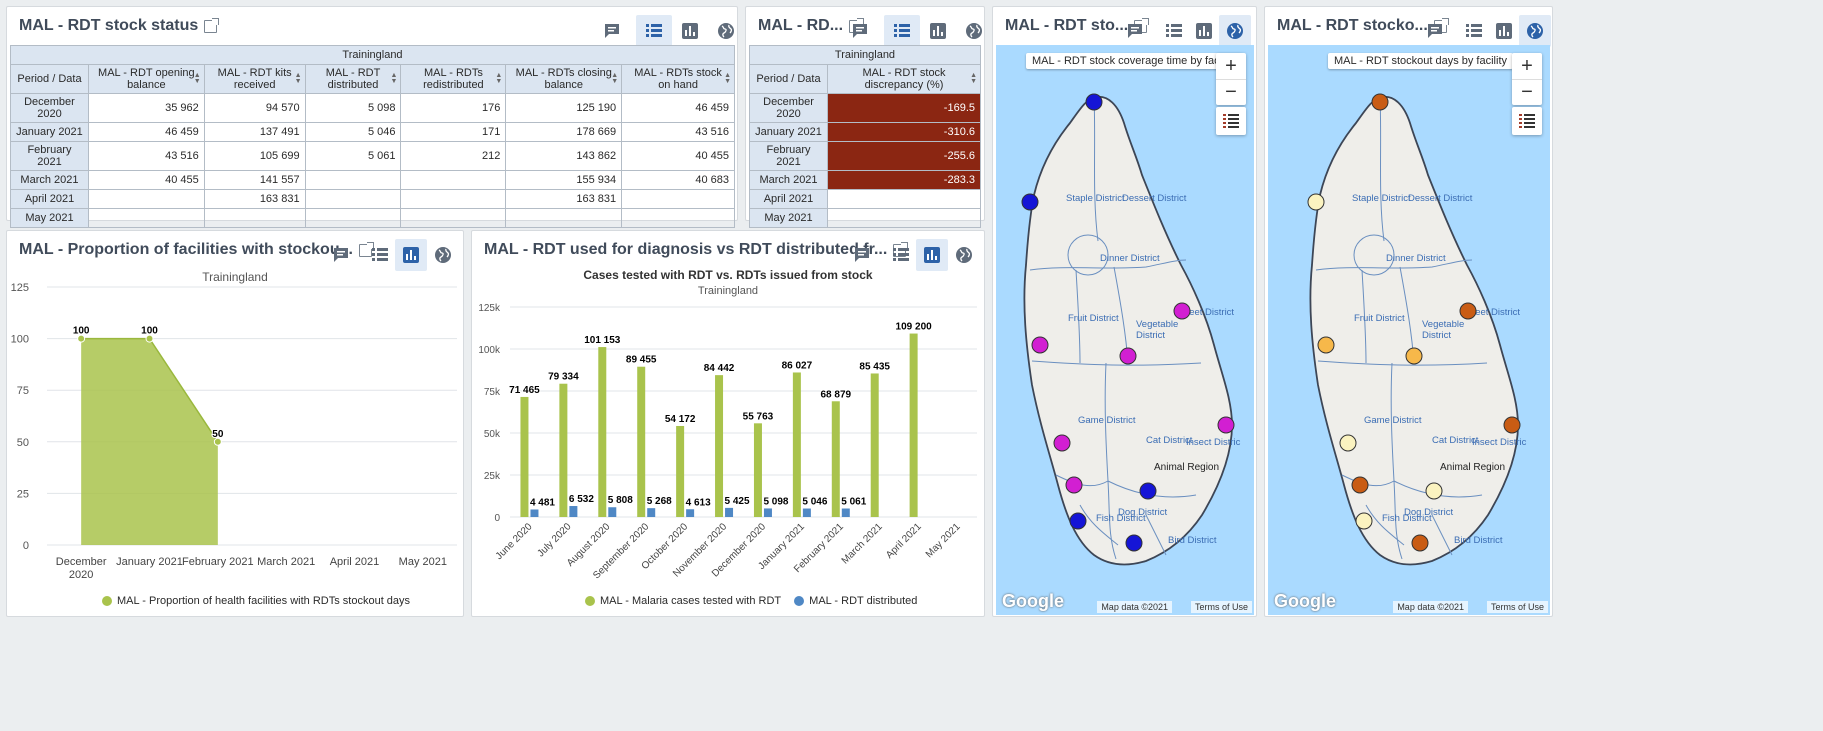  Describe the element at coordinates (865, 55) in the screenshot. I see `org-header: Trainingland` at that location.